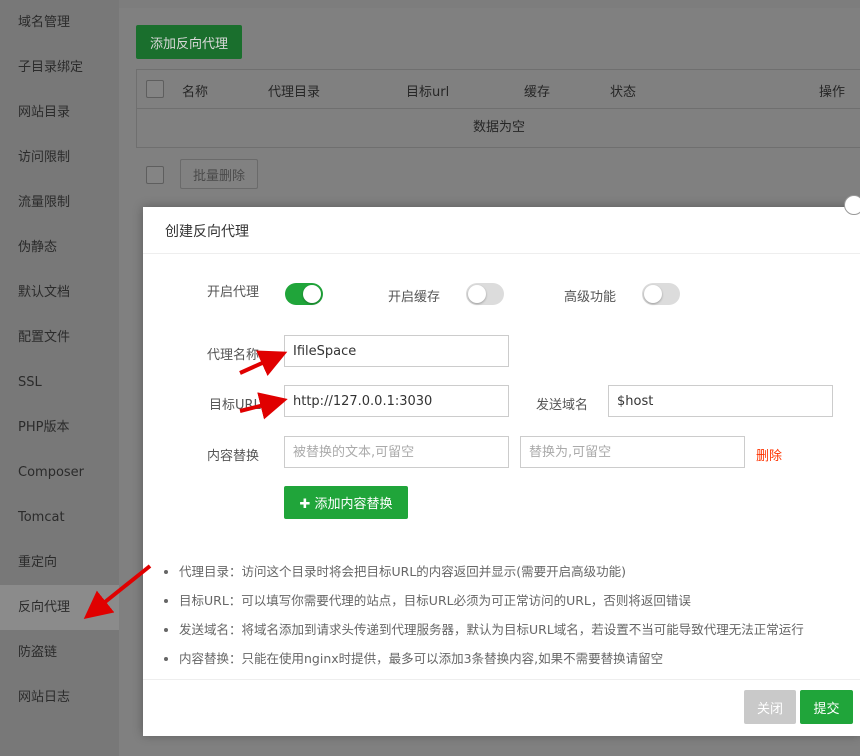  I want to click on add-reverse-proxy-button: 添加反向代理, so click(189, 42).